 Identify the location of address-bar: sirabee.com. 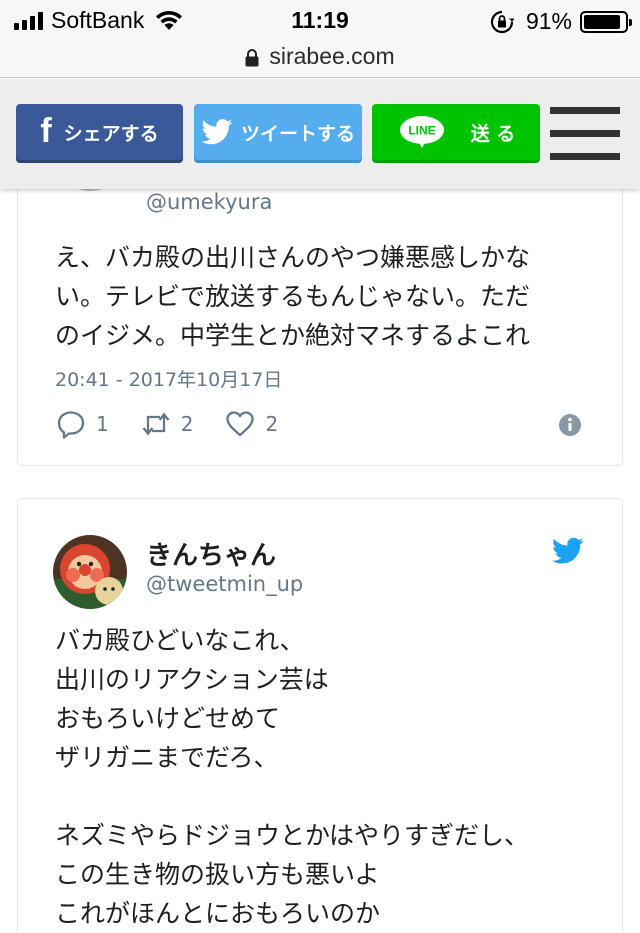
(320, 59).